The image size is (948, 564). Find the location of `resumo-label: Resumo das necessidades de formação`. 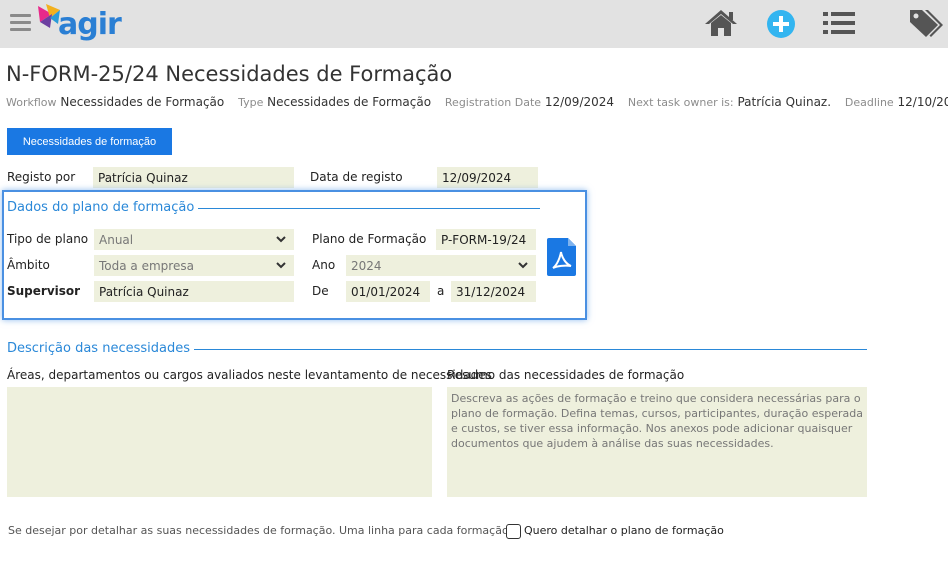

resumo-label: Resumo das necessidades de formação is located at coordinates (566, 375).